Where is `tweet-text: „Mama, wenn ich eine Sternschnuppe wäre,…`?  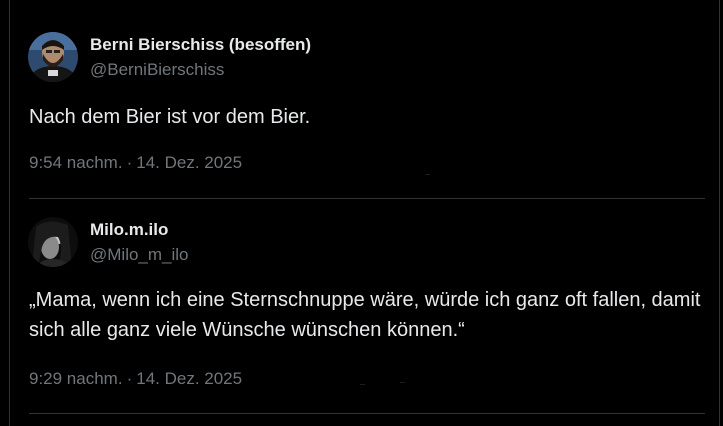
tweet-text: „Mama, wenn ich eine Sternschnuppe wäre,… is located at coordinates (365, 315).